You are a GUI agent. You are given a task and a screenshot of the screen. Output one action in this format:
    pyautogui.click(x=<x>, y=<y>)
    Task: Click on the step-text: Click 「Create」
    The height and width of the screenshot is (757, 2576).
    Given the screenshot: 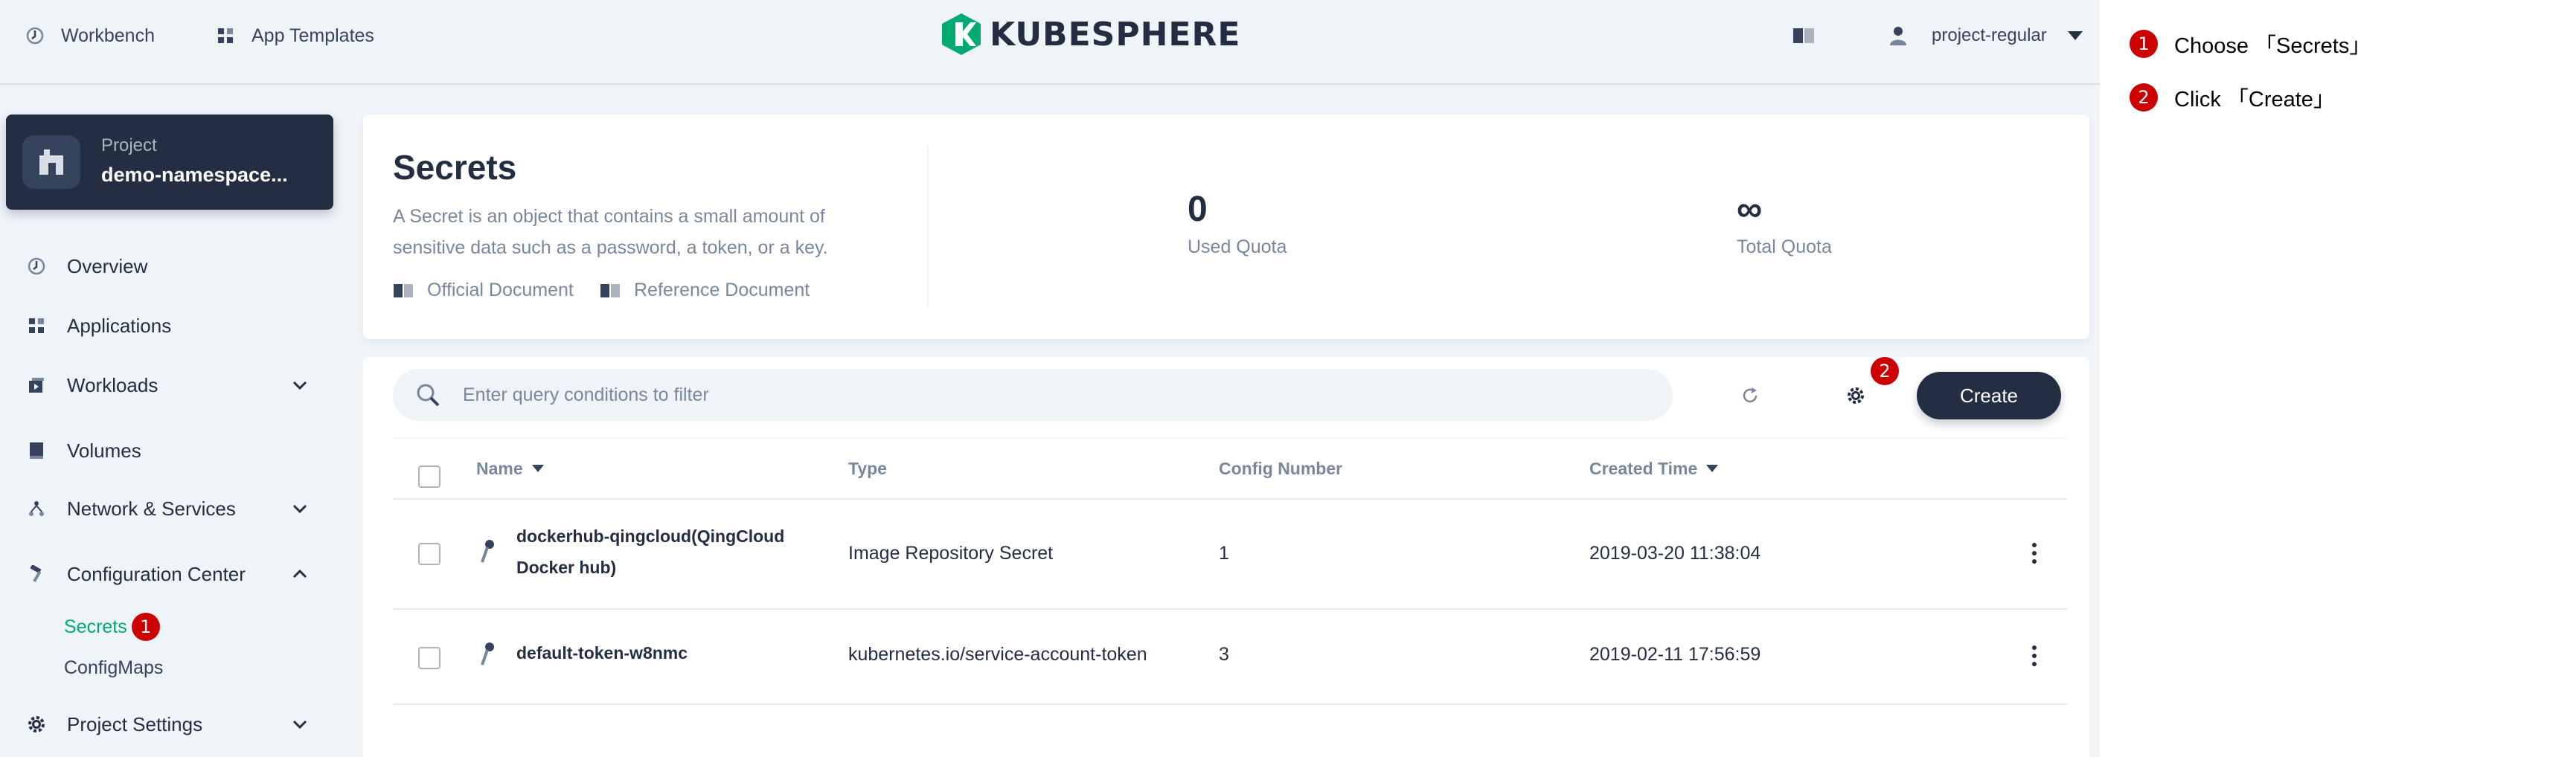 What is the action you would take?
    pyautogui.click(x=2254, y=100)
    